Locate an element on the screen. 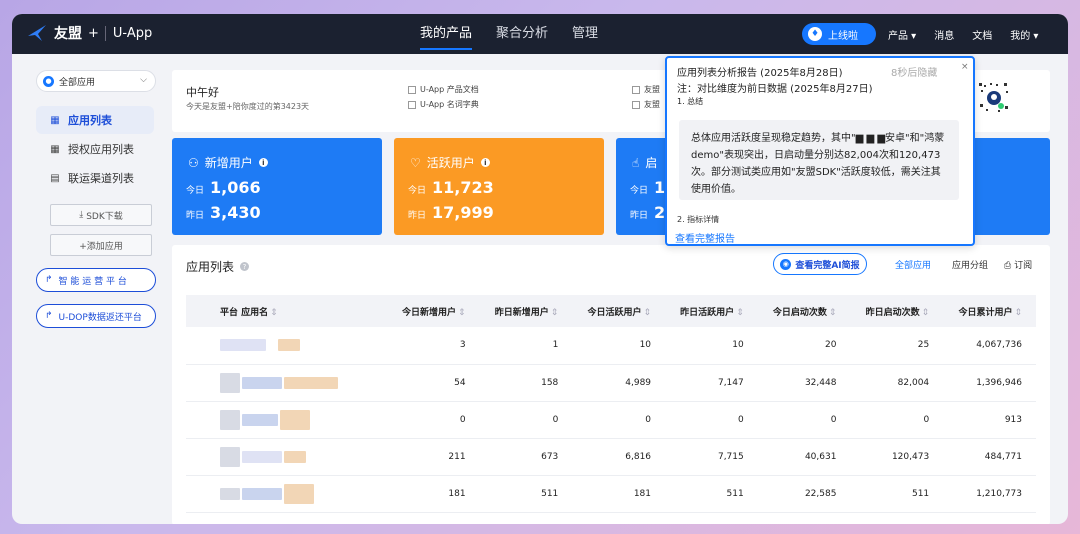 The image size is (1080, 534). close-icon: × is located at coordinates (965, 67).